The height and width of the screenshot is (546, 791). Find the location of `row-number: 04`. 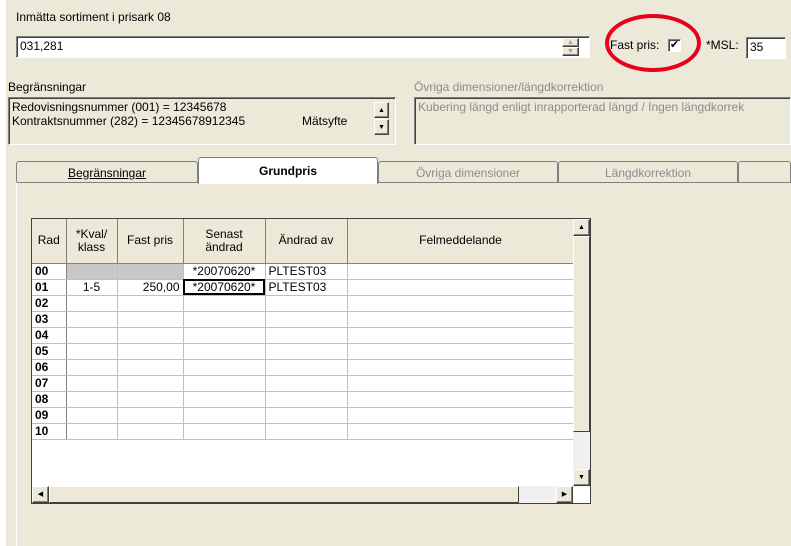

row-number: 04 is located at coordinates (49, 335).